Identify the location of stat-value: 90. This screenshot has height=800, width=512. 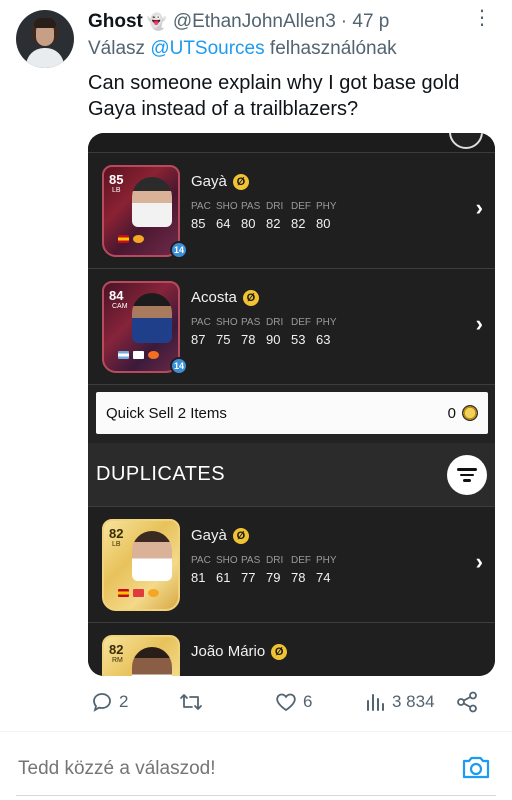
(273, 339).